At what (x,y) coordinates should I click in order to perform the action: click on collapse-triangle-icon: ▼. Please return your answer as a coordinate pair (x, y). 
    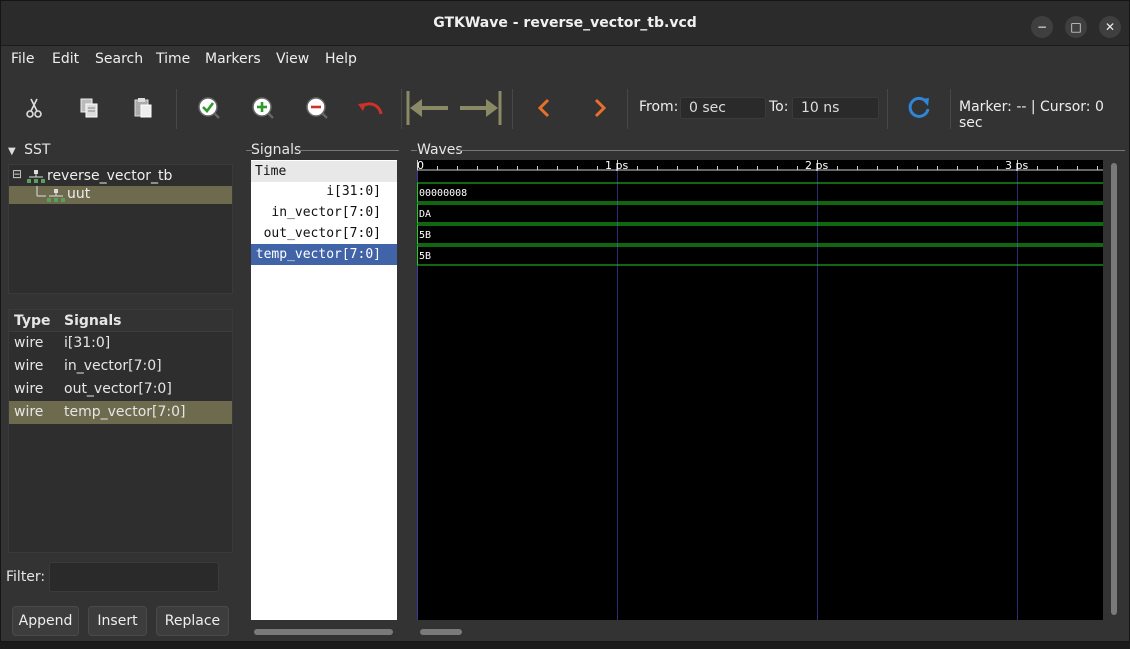
    Looking at the image, I should click on (12, 151).